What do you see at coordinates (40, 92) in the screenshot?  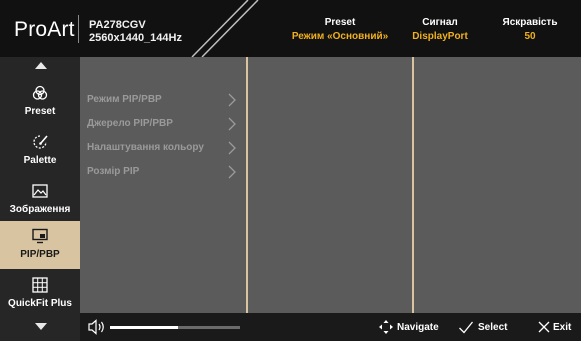 I see `preset-icon` at bounding box center [40, 92].